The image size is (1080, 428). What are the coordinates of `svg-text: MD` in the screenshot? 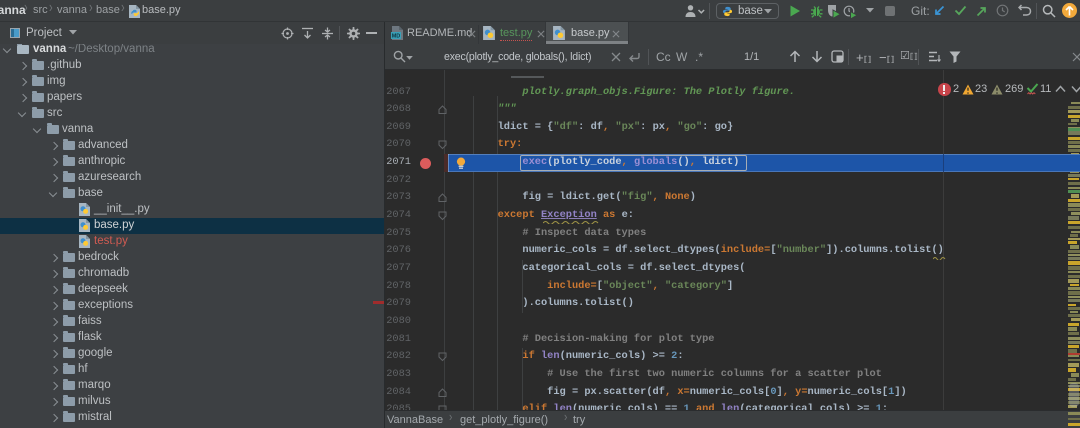 It's located at (396, 37).